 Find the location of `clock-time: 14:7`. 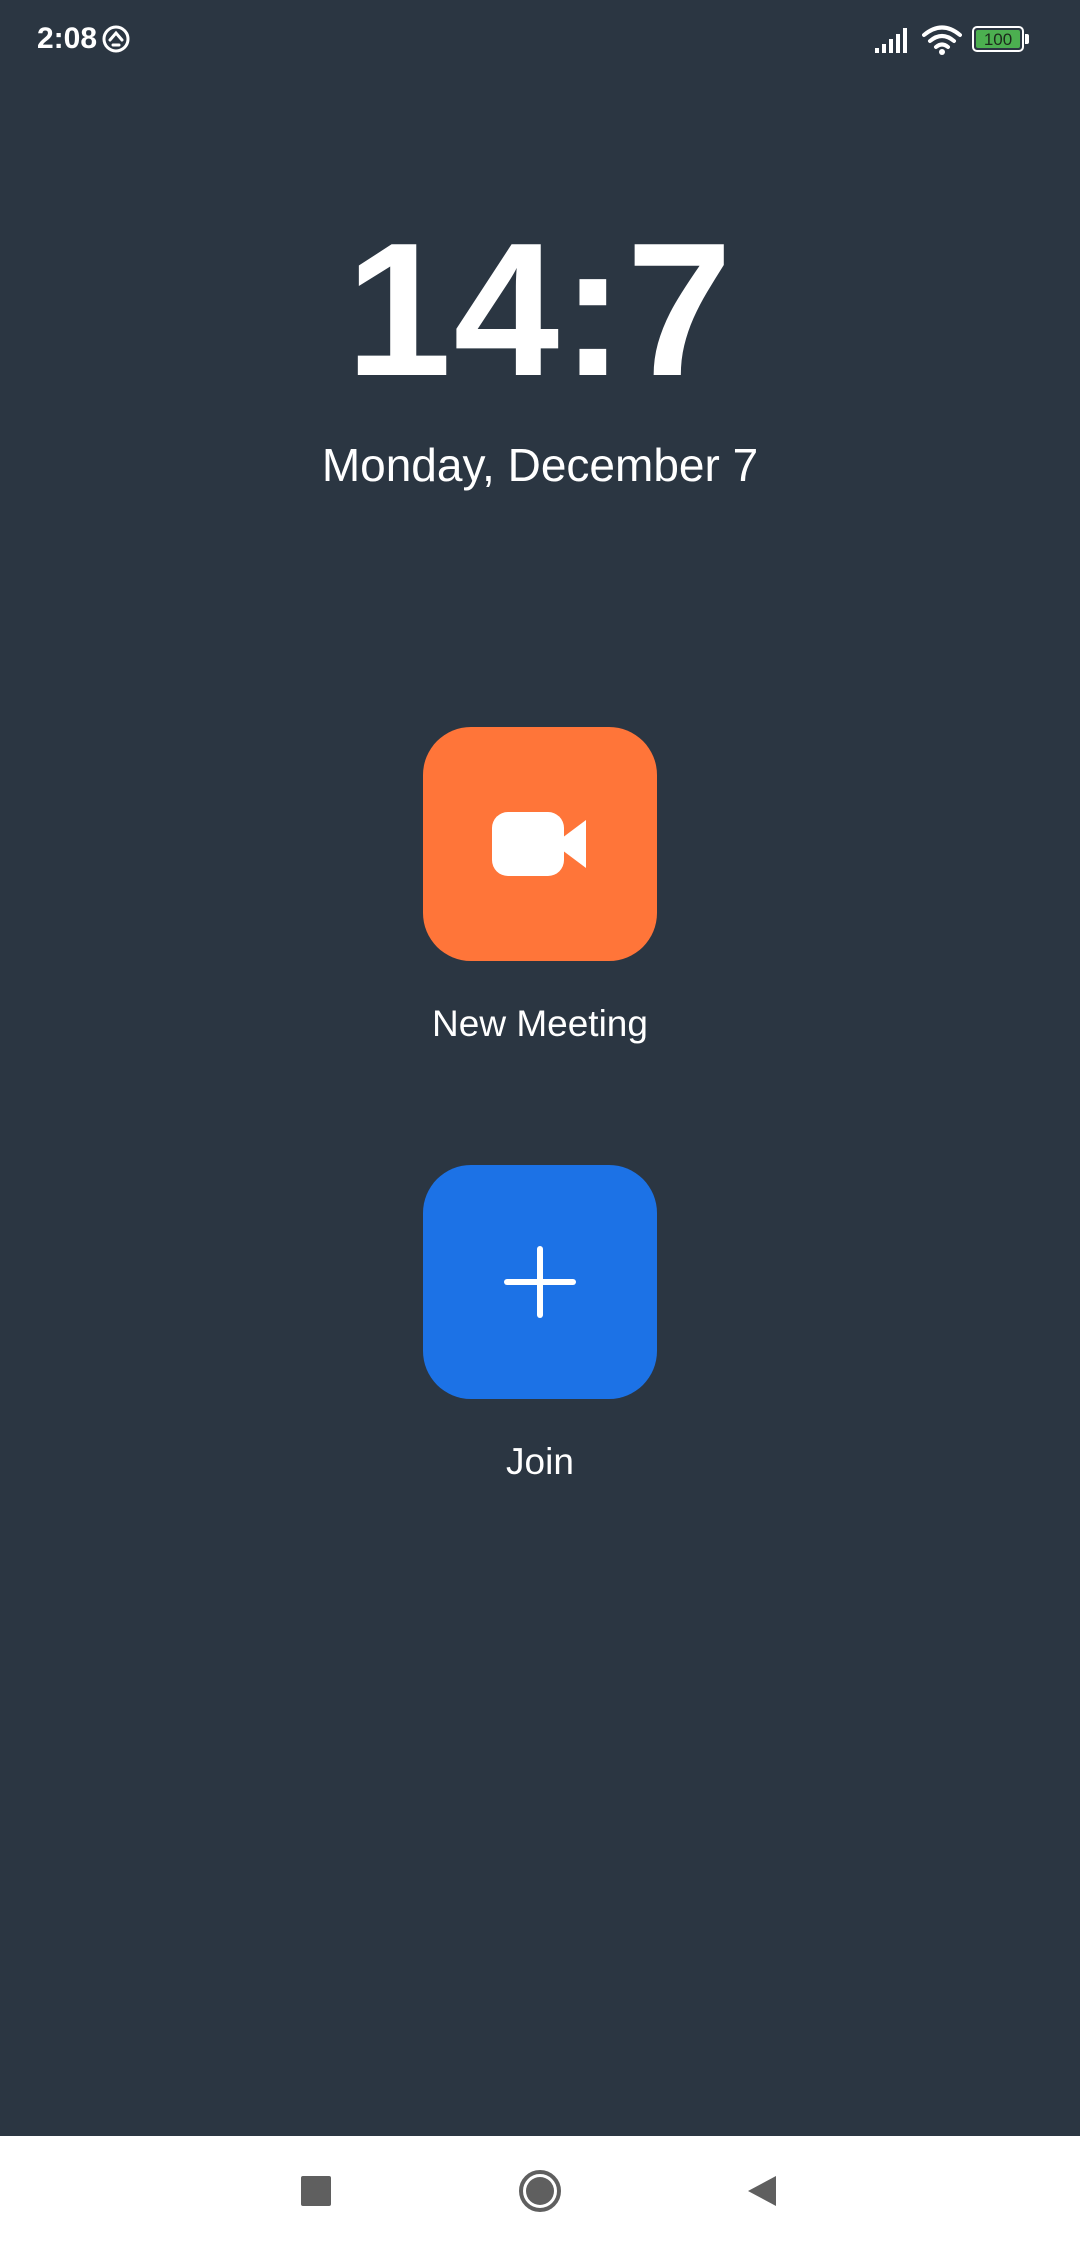

clock-time: 14:7 is located at coordinates (540, 310).